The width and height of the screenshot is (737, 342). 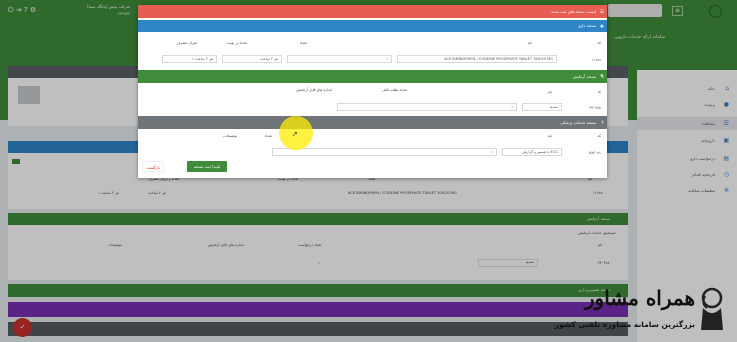 What do you see at coordinates (230, 136) in the screenshot?
I see `col-notes: توضیحات` at bounding box center [230, 136].